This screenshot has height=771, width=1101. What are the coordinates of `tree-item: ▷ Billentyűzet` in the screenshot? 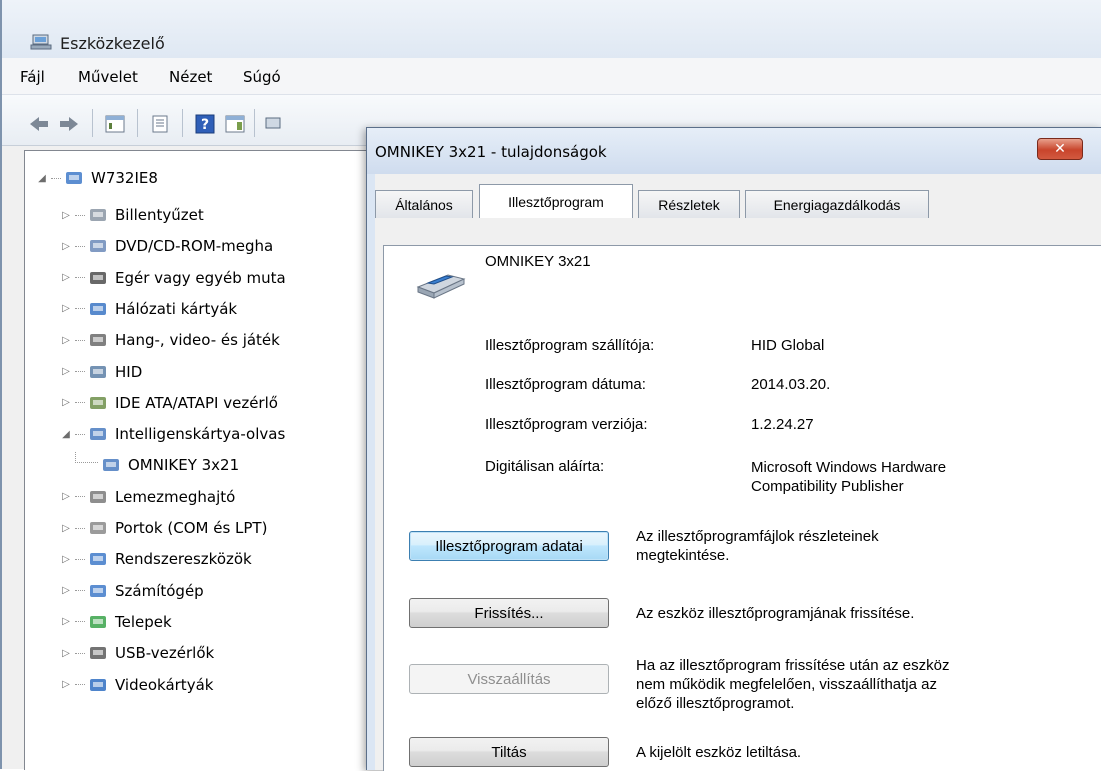 It's located at (131, 215).